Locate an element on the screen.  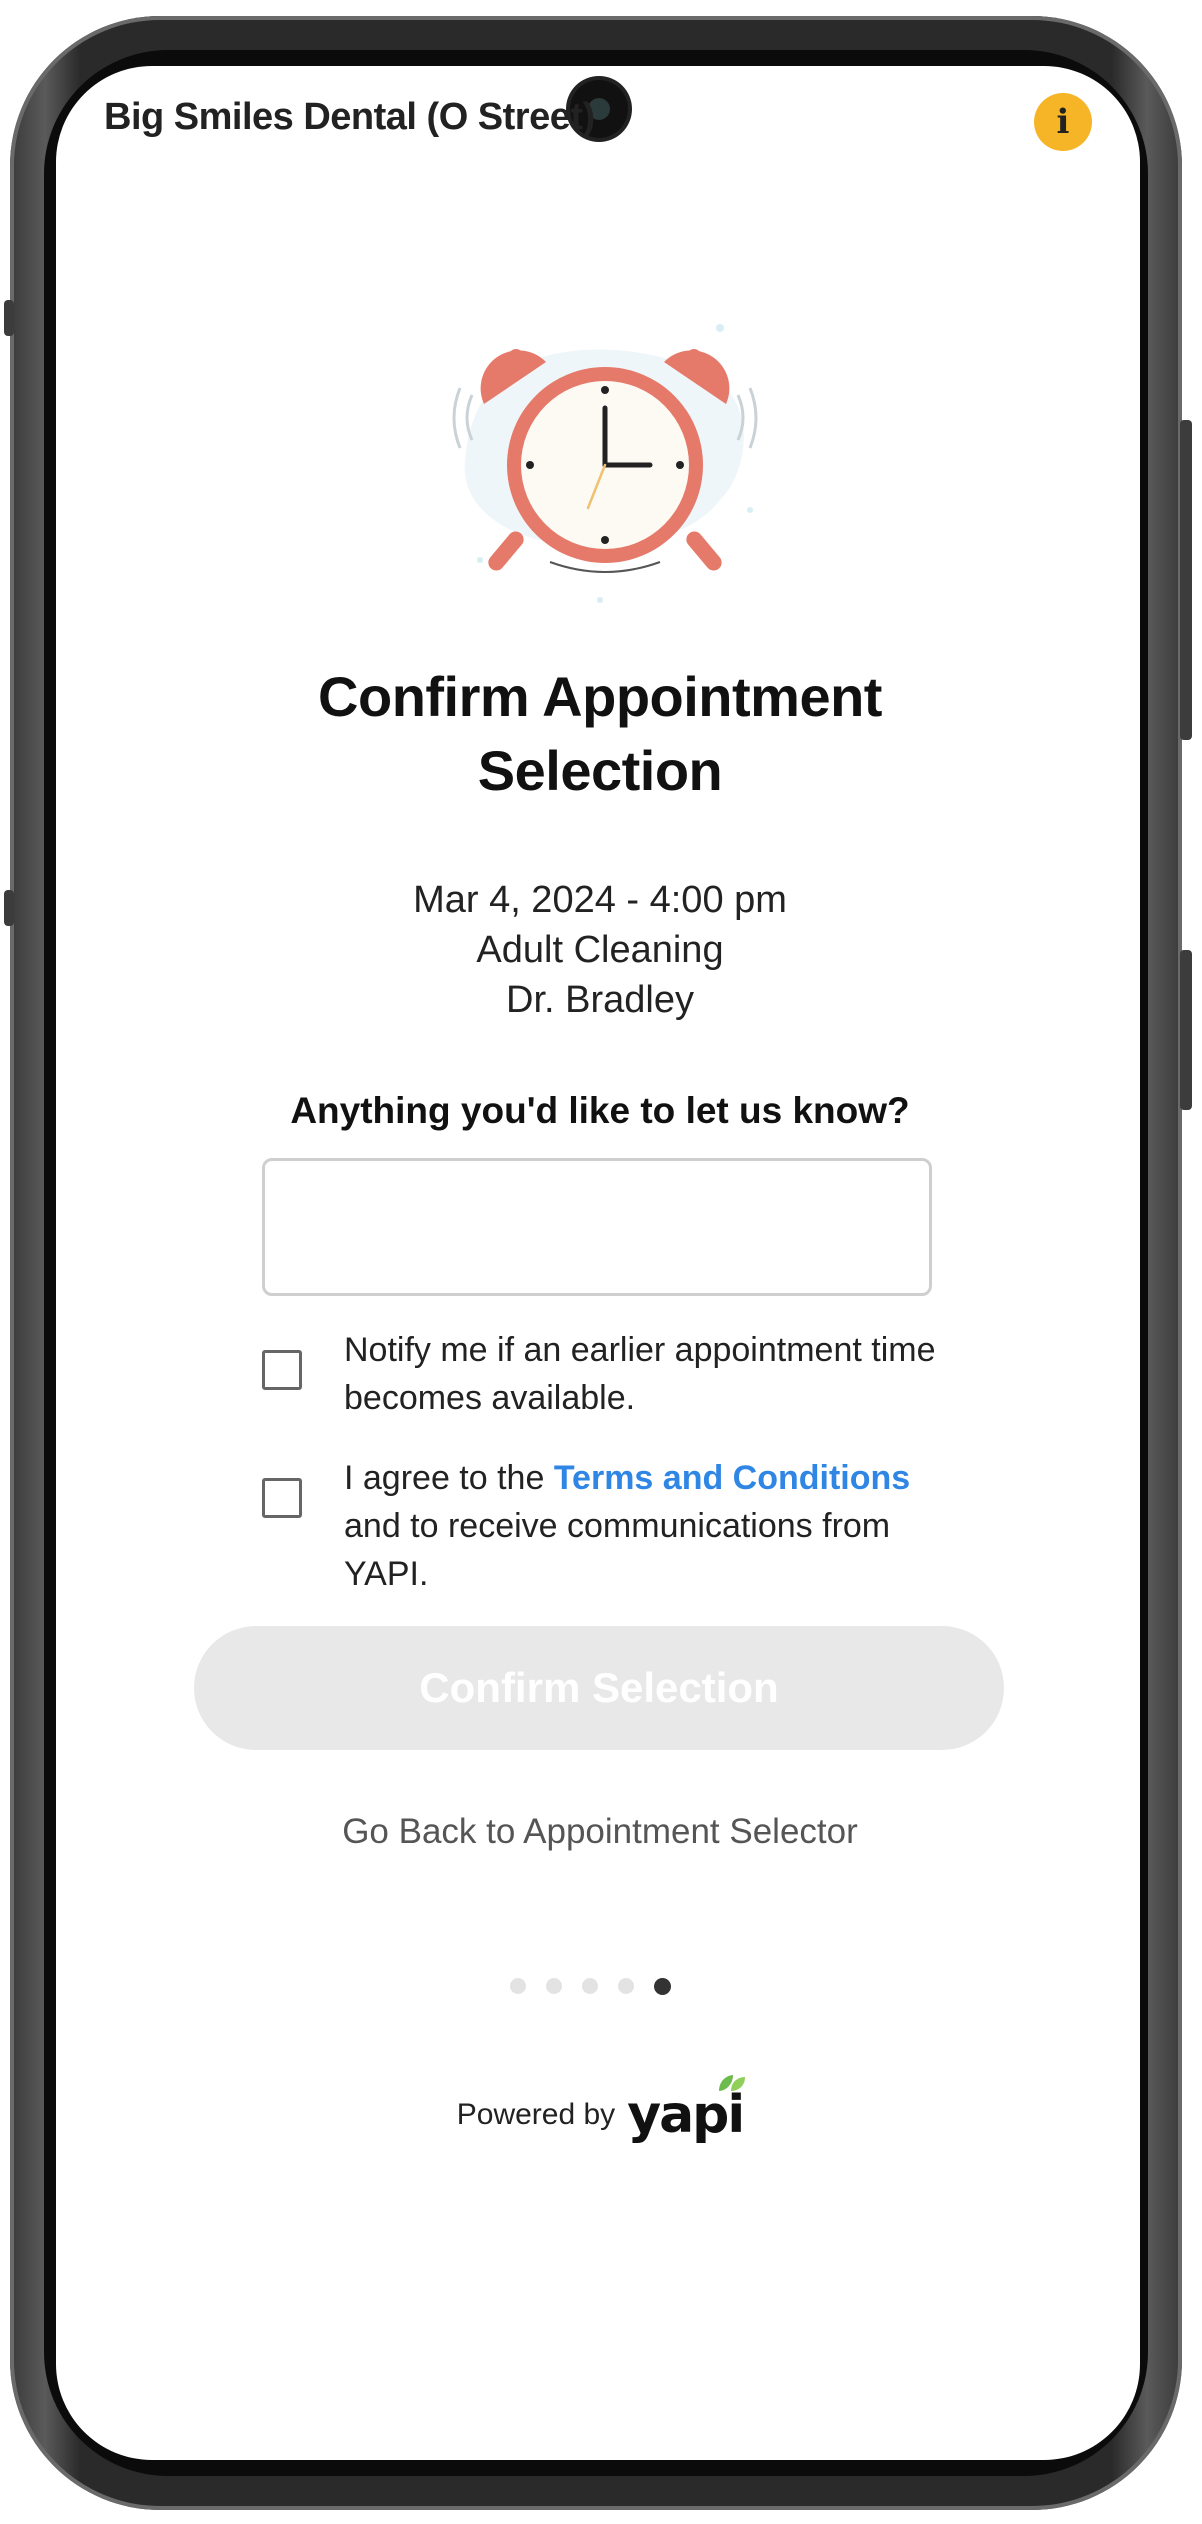
info-icon: i is located at coordinates (1063, 122).